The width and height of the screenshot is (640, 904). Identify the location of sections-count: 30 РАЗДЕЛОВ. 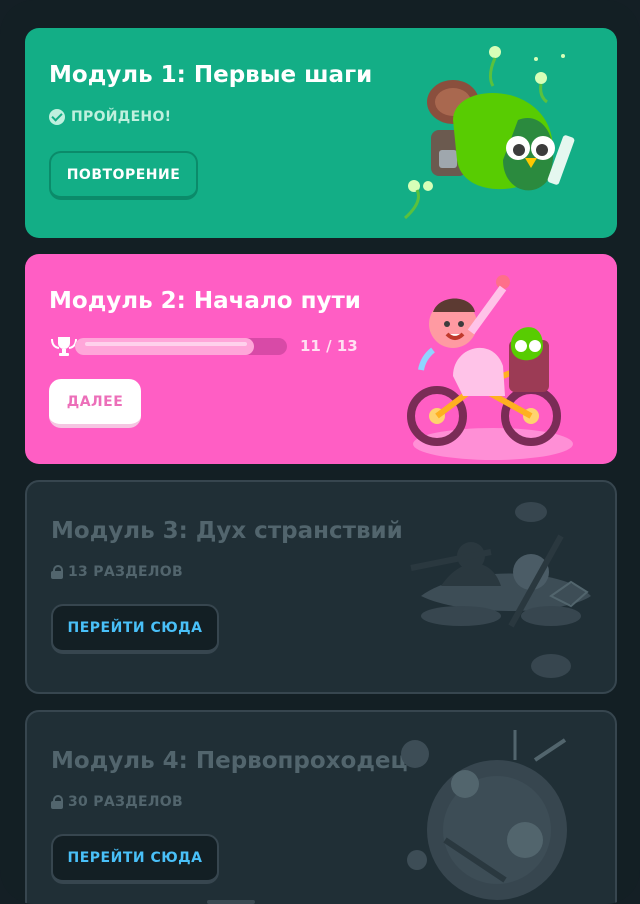
(125, 802).